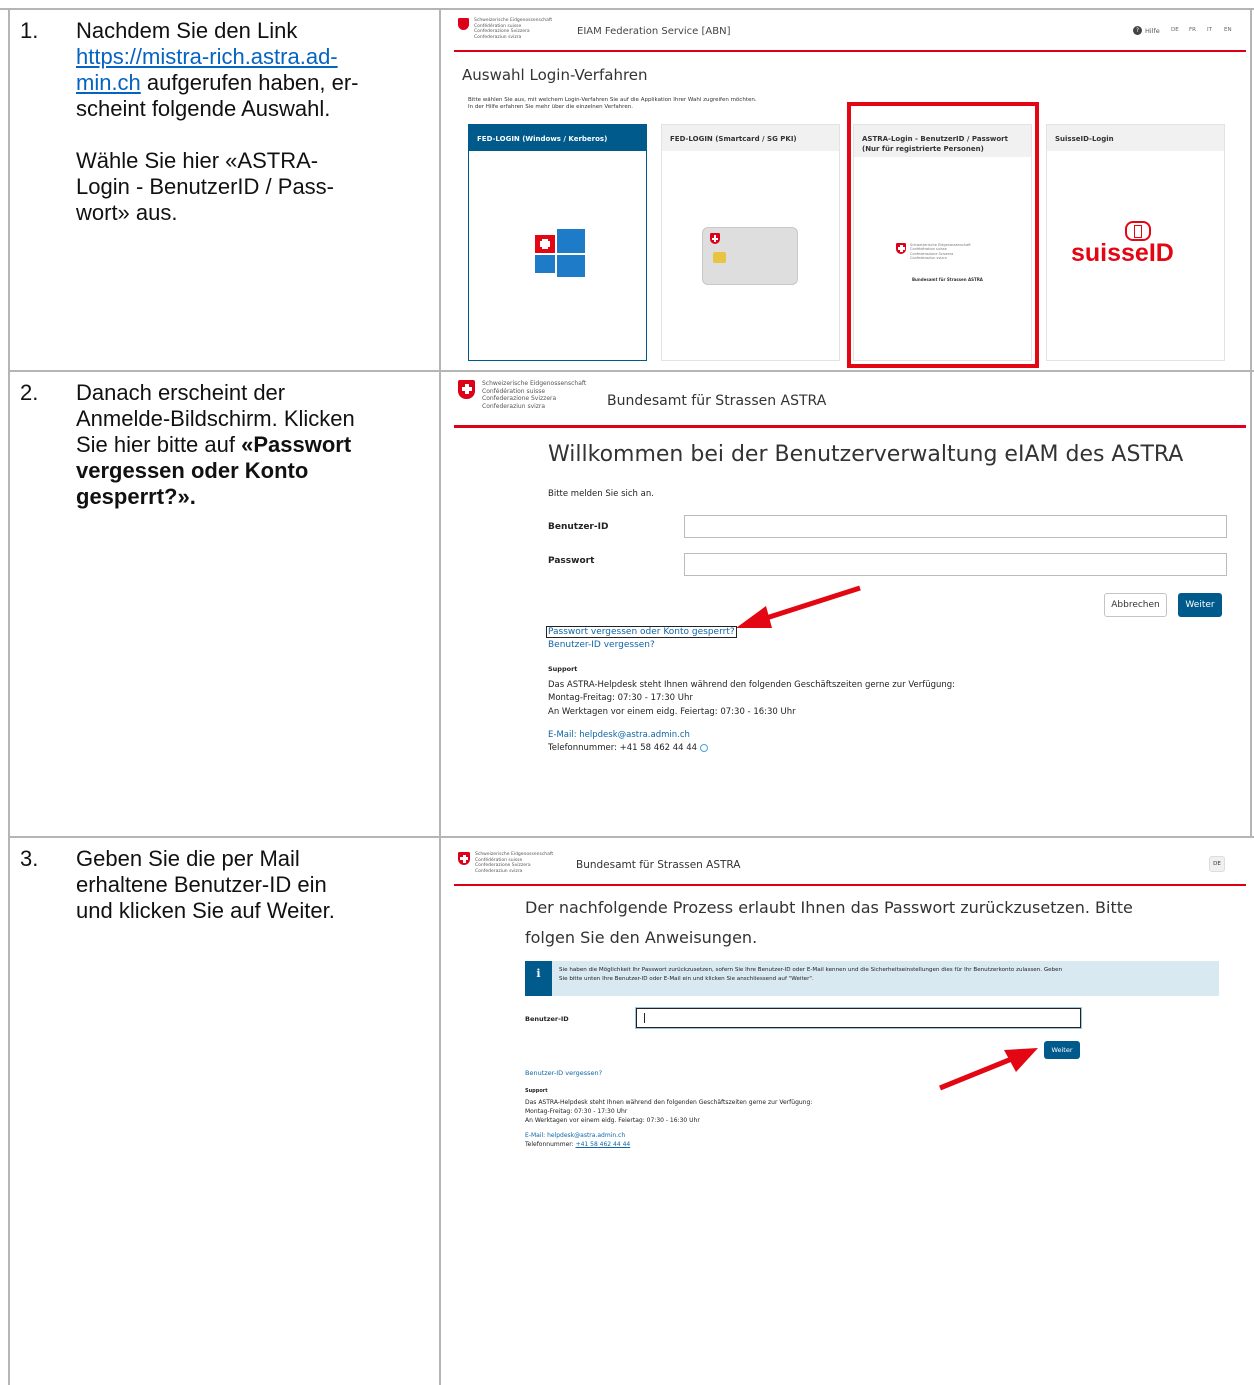  What do you see at coordinates (1192, 30) in the screenshot?
I see `lang-fr: FR` at bounding box center [1192, 30].